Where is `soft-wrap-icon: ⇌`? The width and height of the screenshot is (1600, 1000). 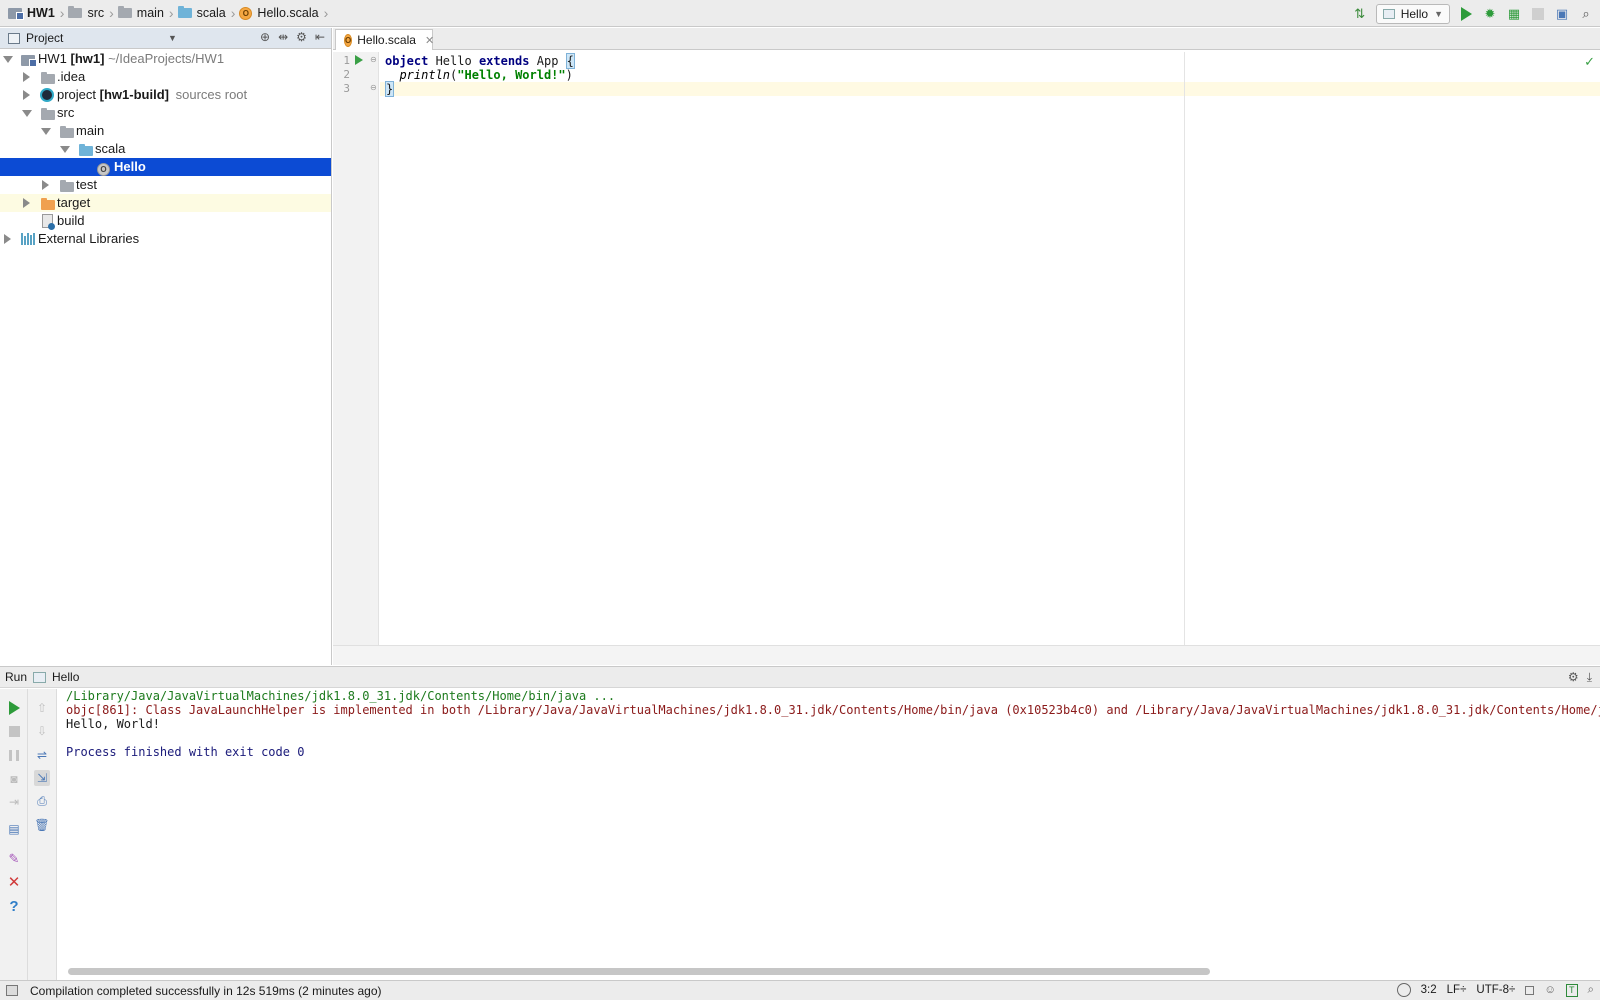 soft-wrap-icon: ⇌ is located at coordinates (42, 755).